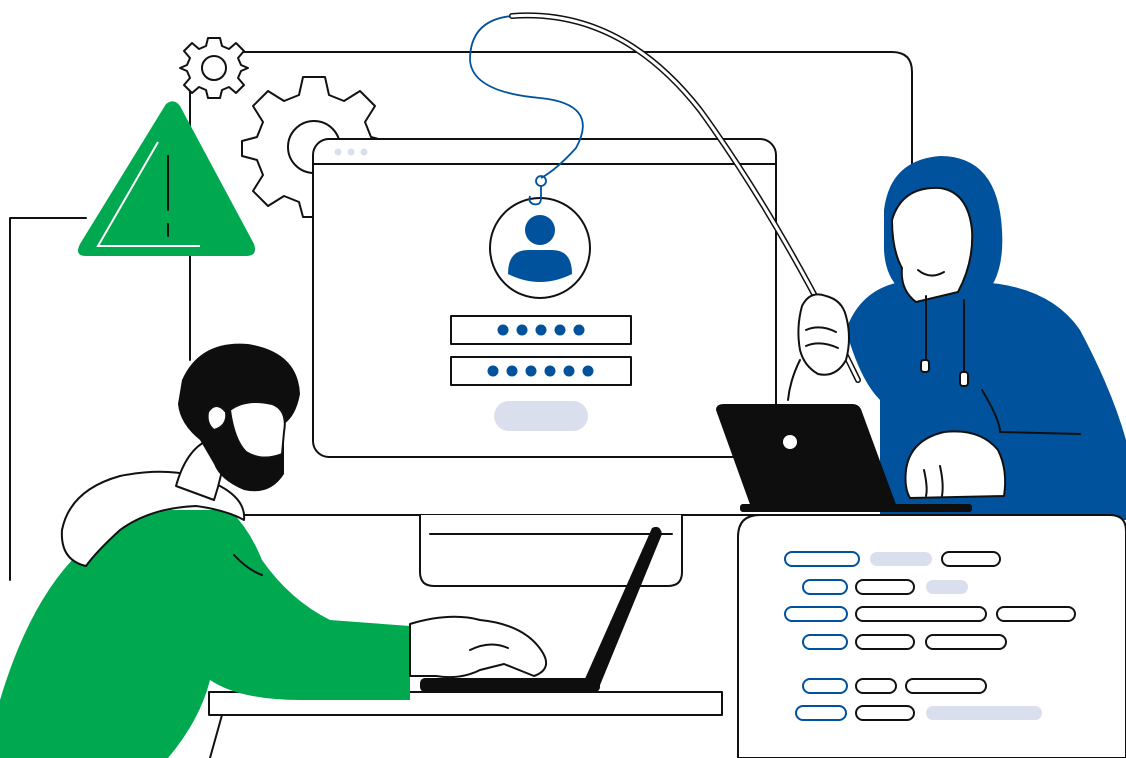 The width and height of the screenshot is (1126, 758). I want to click on desk, so click(465, 724).